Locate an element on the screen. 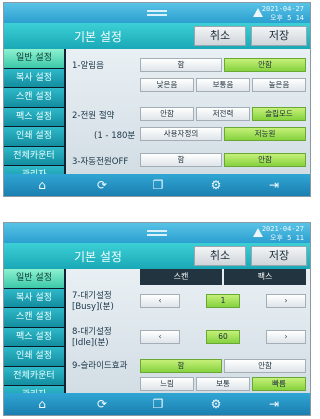 Image resolution: width=320 pixels, height=419 pixels. wait-idle-increment: › is located at coordinates (286, 337).